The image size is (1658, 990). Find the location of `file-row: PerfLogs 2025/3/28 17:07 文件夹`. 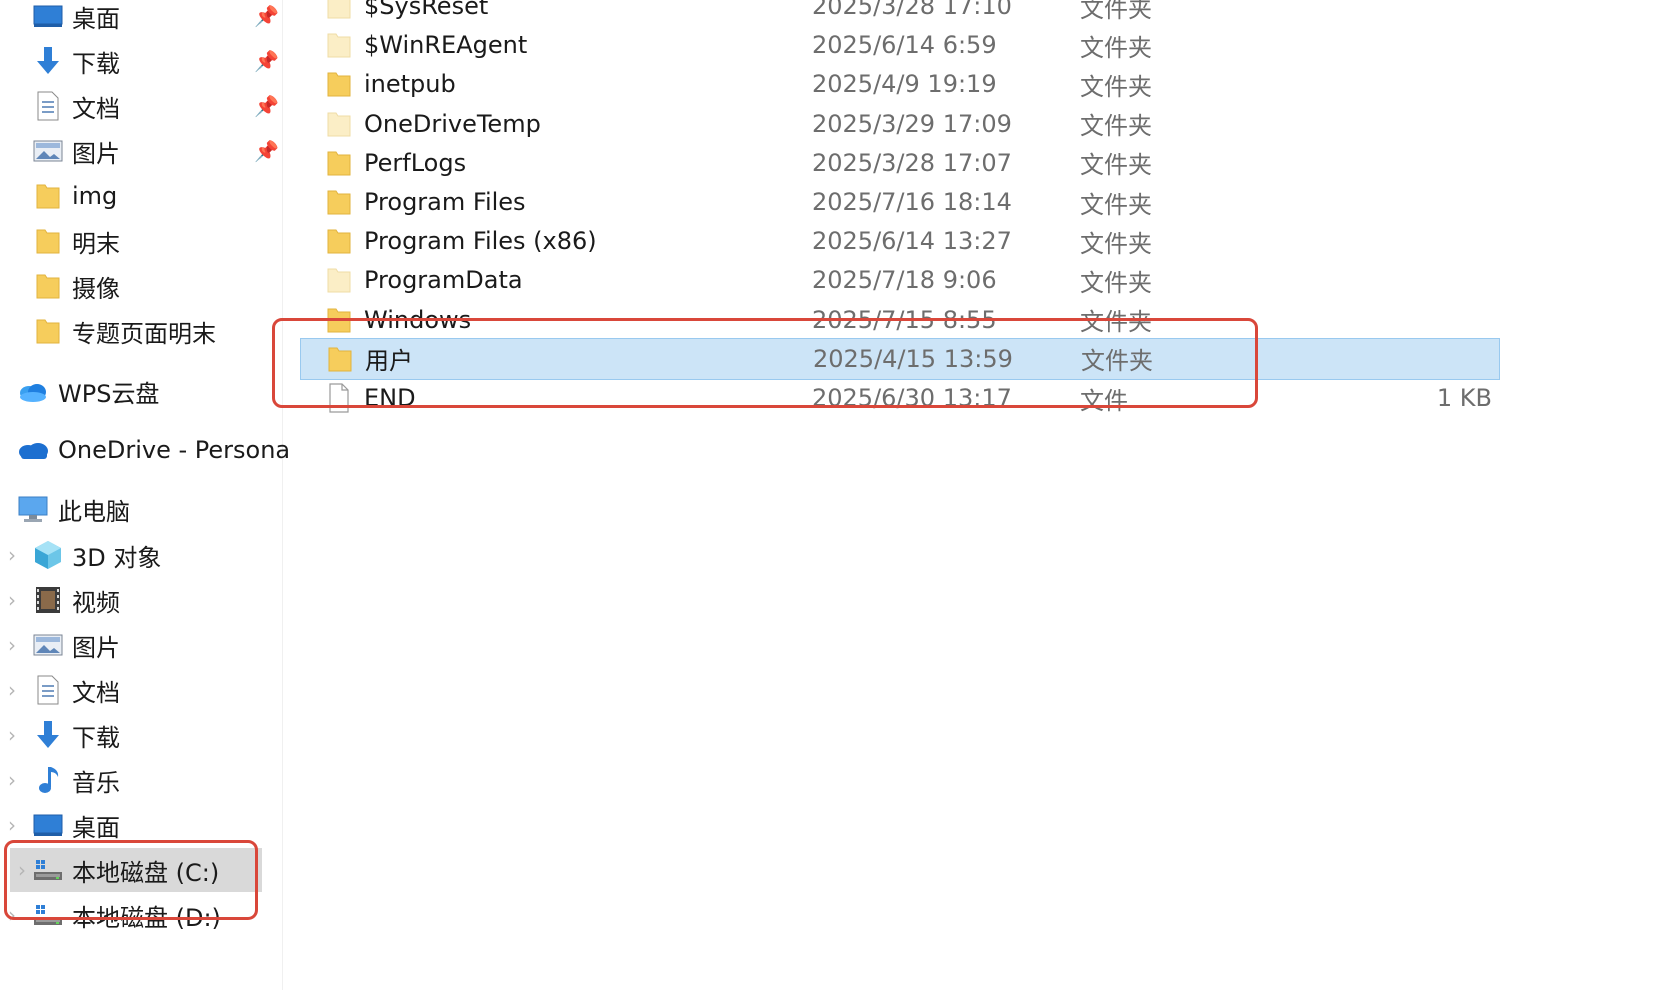

file-row: PerfLogs 2025/3/28 17:07 文件夹 is located at coordinates (900, 163).